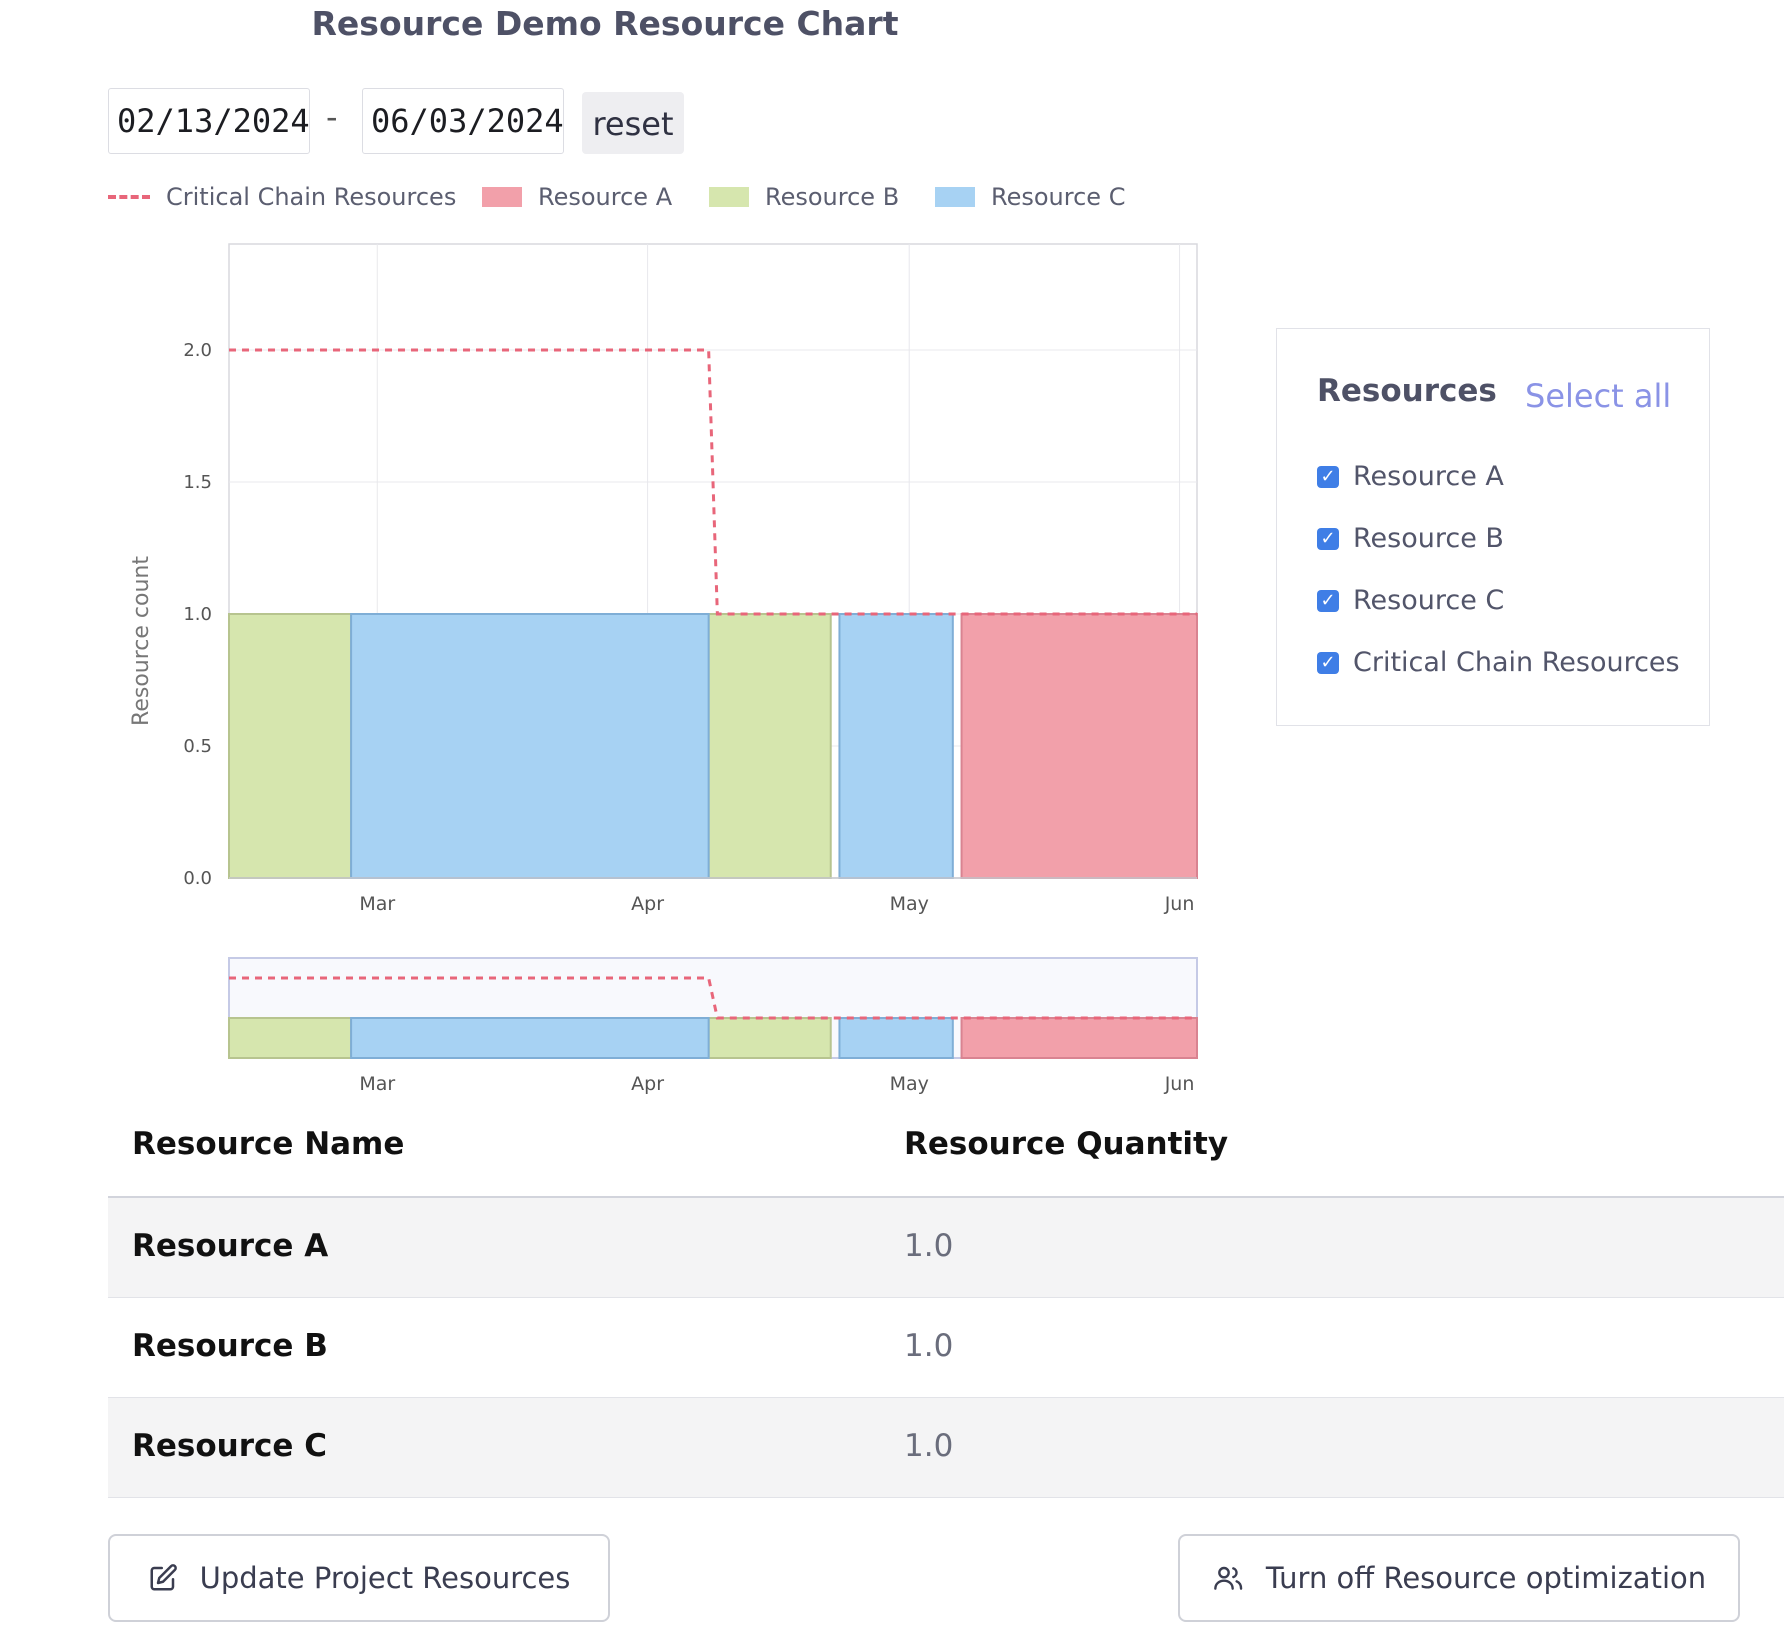 Image resolution: width=1784 pixels, height=1634 pixels. I want to click on navigator-x-tick-label: Mar, so click(377, 1084).